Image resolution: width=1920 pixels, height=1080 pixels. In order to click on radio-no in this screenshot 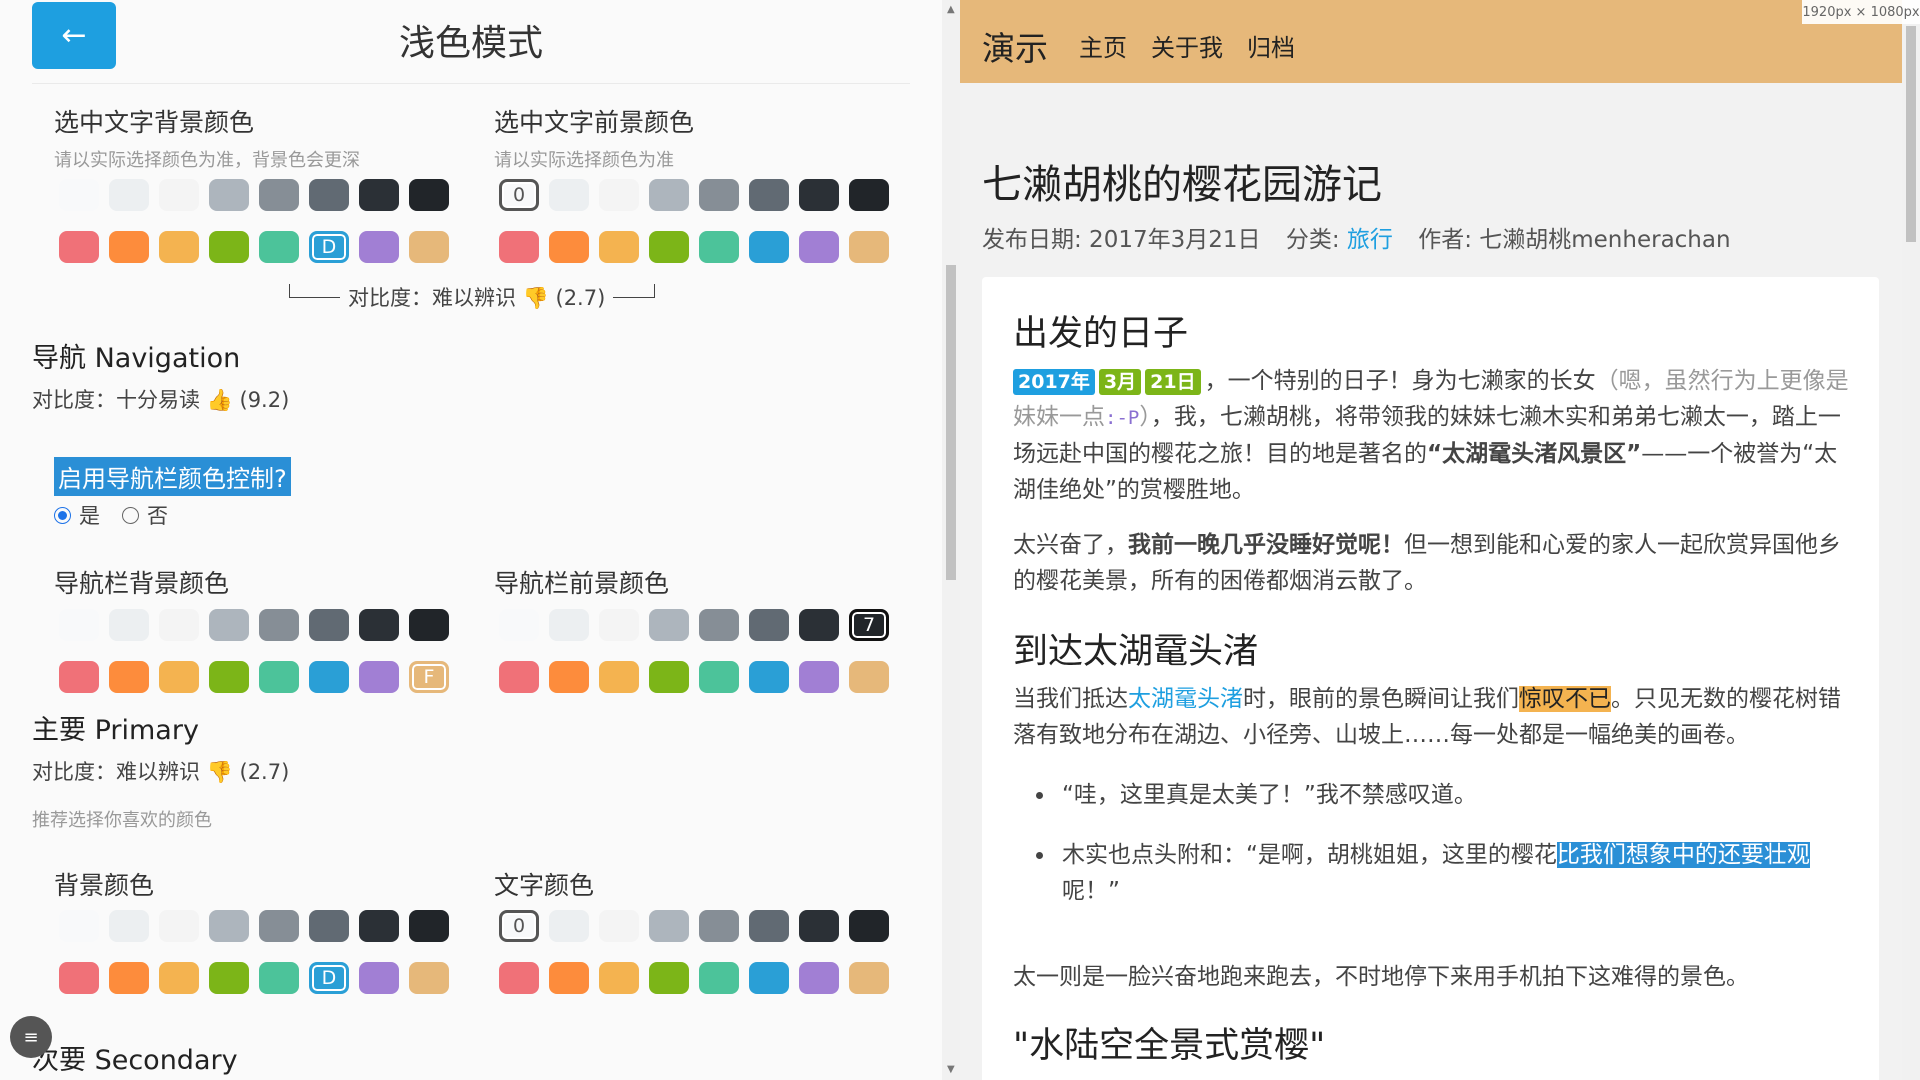, I will do `click(130, 515)`.